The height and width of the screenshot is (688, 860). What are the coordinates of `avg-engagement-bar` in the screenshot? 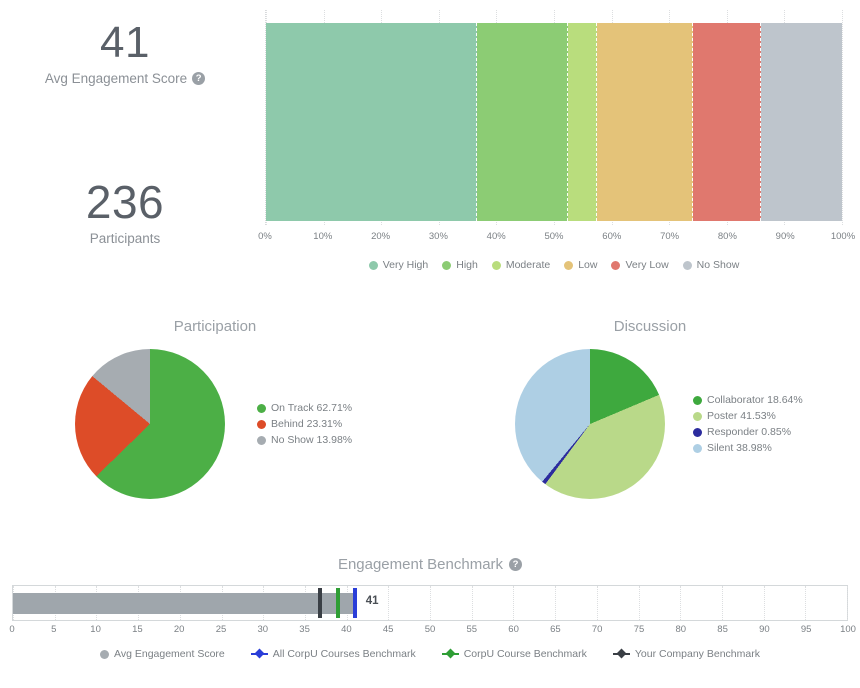 It's located at (184, 603).